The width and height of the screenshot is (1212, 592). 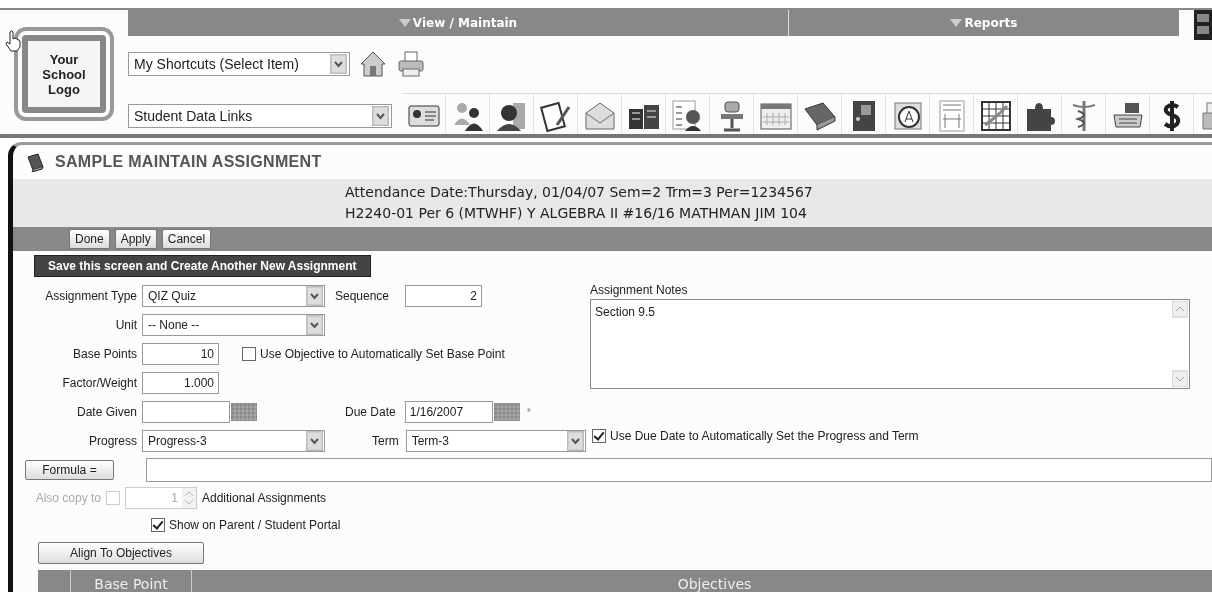 What do you see at coordinates (984, 23) in the screenshot?
I see `menu-tab: Reports` at bounding box center [984, 23].